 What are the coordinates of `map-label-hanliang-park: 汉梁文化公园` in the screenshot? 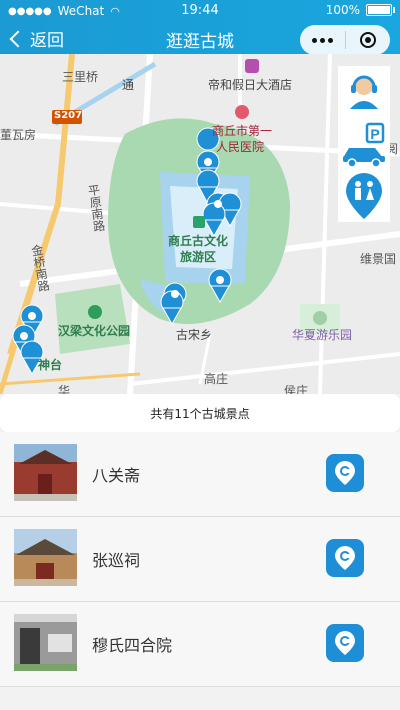 It's located at (94, 331).